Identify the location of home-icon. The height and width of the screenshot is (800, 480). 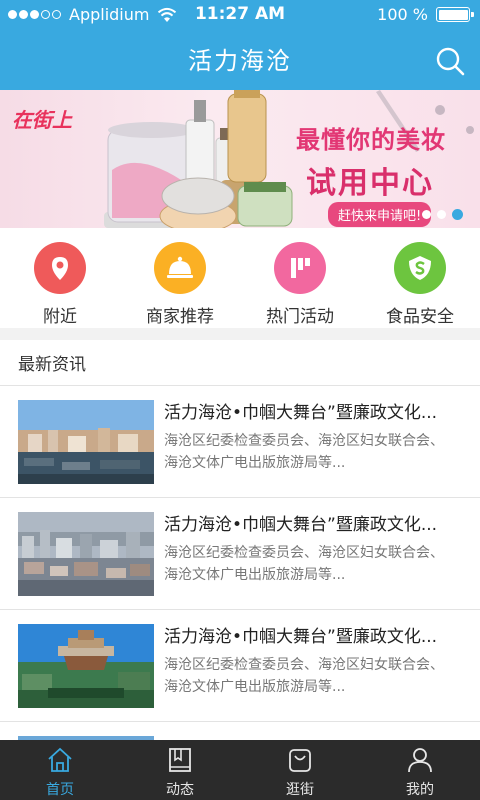
(60, 759).